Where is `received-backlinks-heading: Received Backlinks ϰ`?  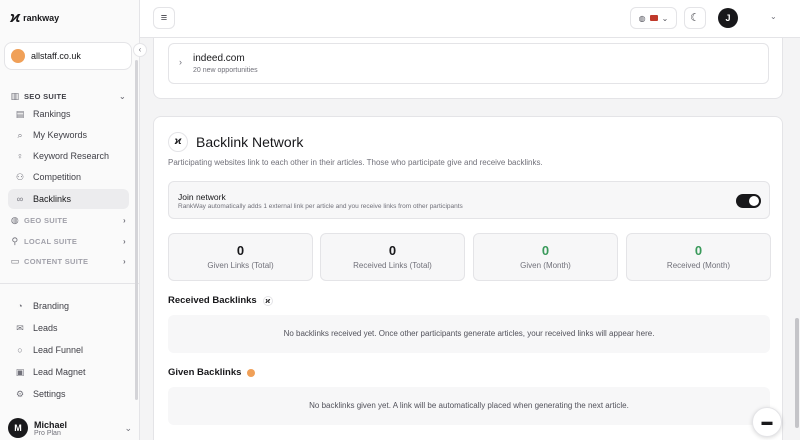 received-backlinks-heading: Received Backlinks ϰ is located at coordinates (220, 300).